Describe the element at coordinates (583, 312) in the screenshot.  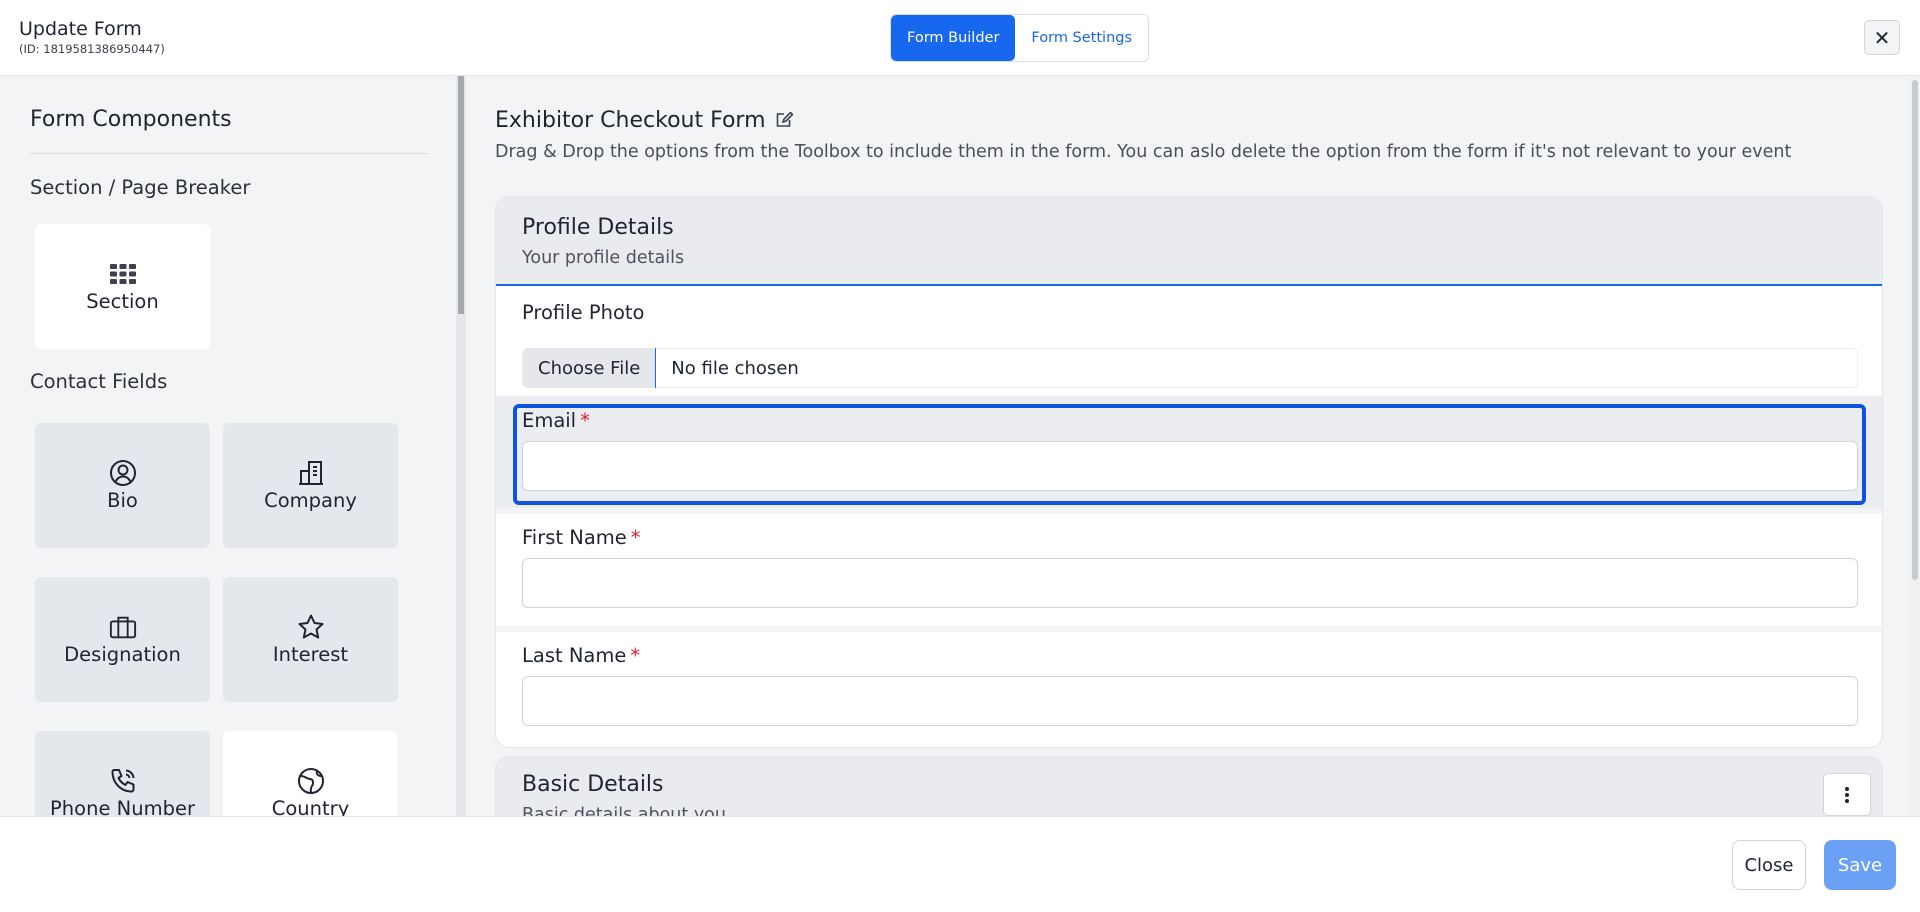
I see `field-label: Profile Photo` at that location.